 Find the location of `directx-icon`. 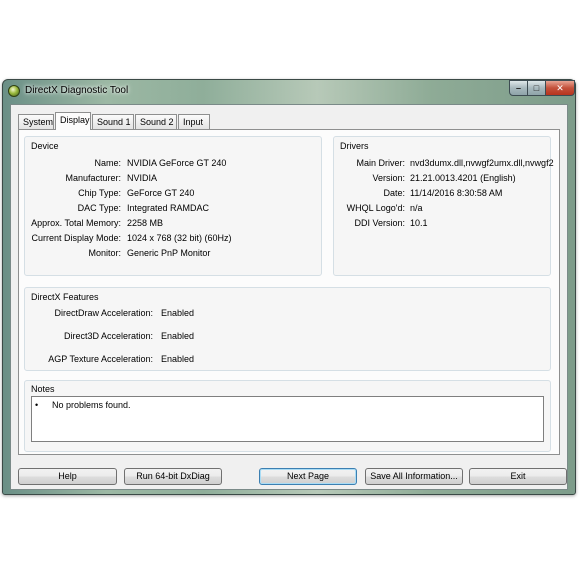

directx-icon is located at coordinates (14, 91).